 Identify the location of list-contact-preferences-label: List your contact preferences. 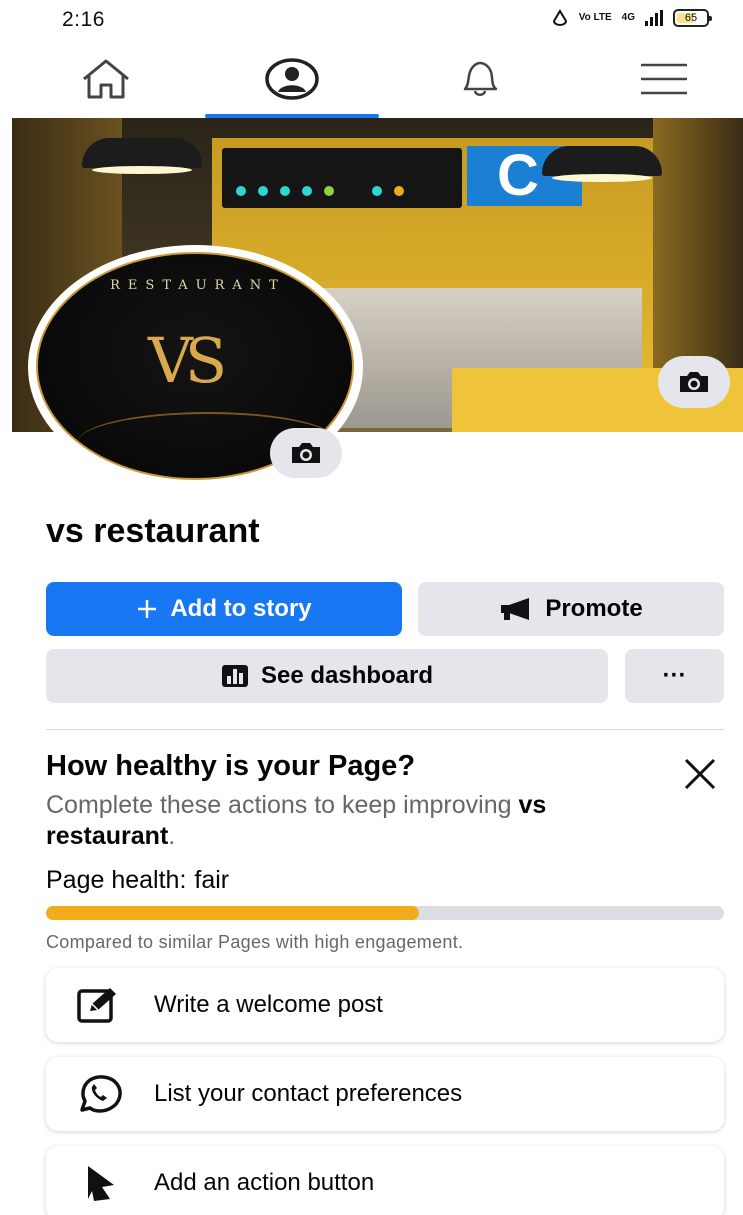
(308, 1093).